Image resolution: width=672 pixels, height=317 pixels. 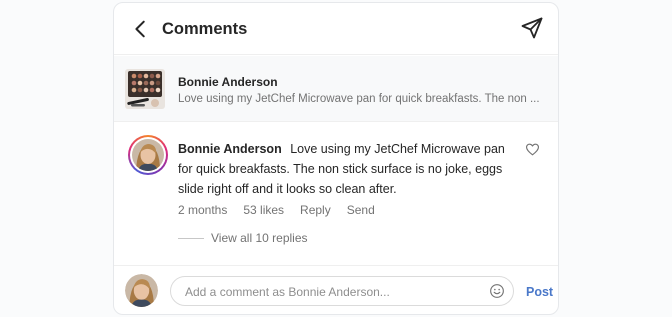 What do you see at coordinates (148, 155) in the screenshot?
I see `avatar` at bounding box center [148, 155].